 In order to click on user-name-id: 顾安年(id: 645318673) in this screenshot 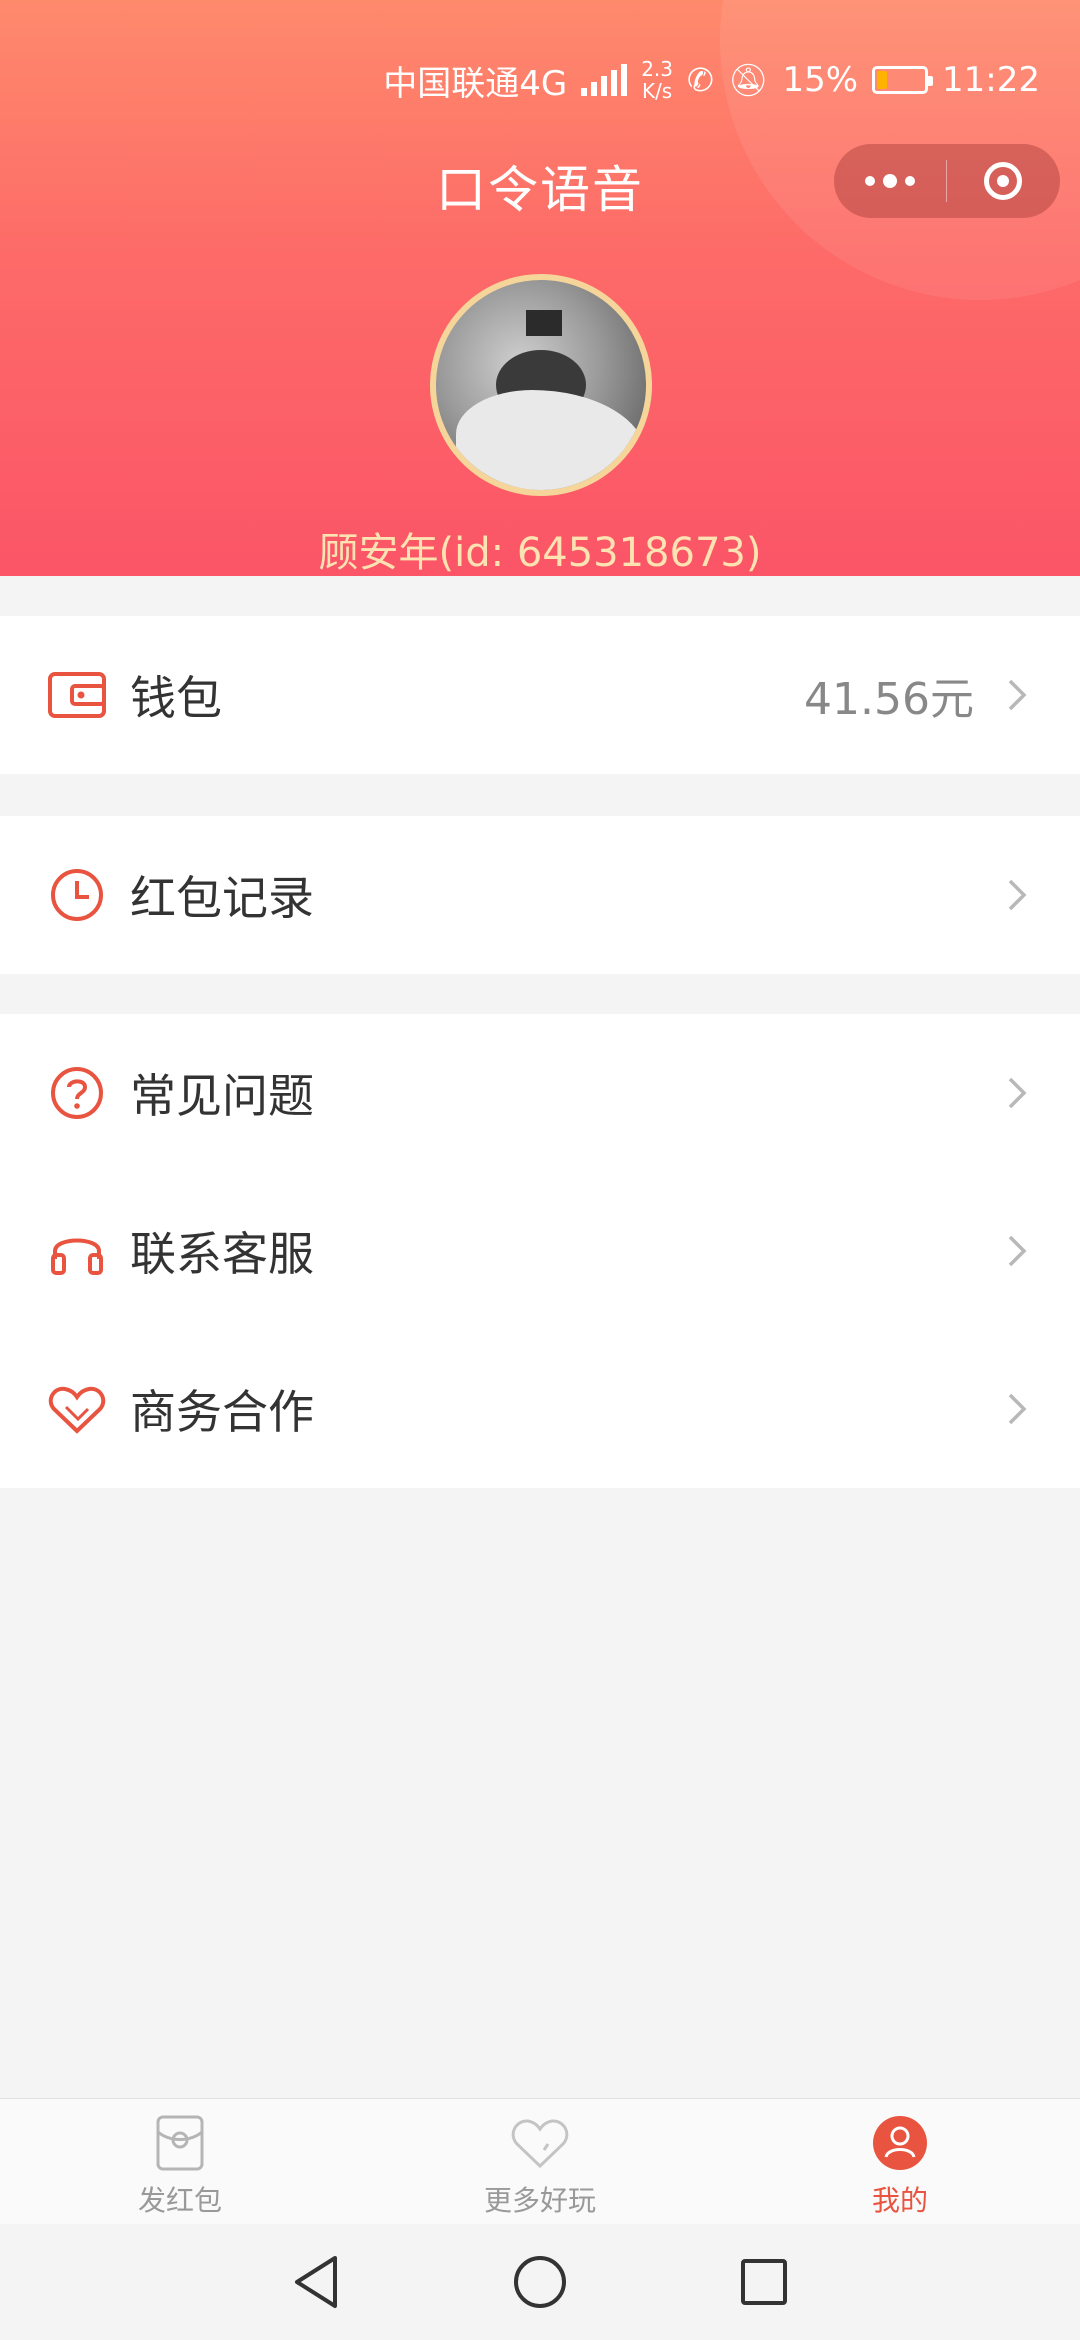, I will do `click(540, 553)`.